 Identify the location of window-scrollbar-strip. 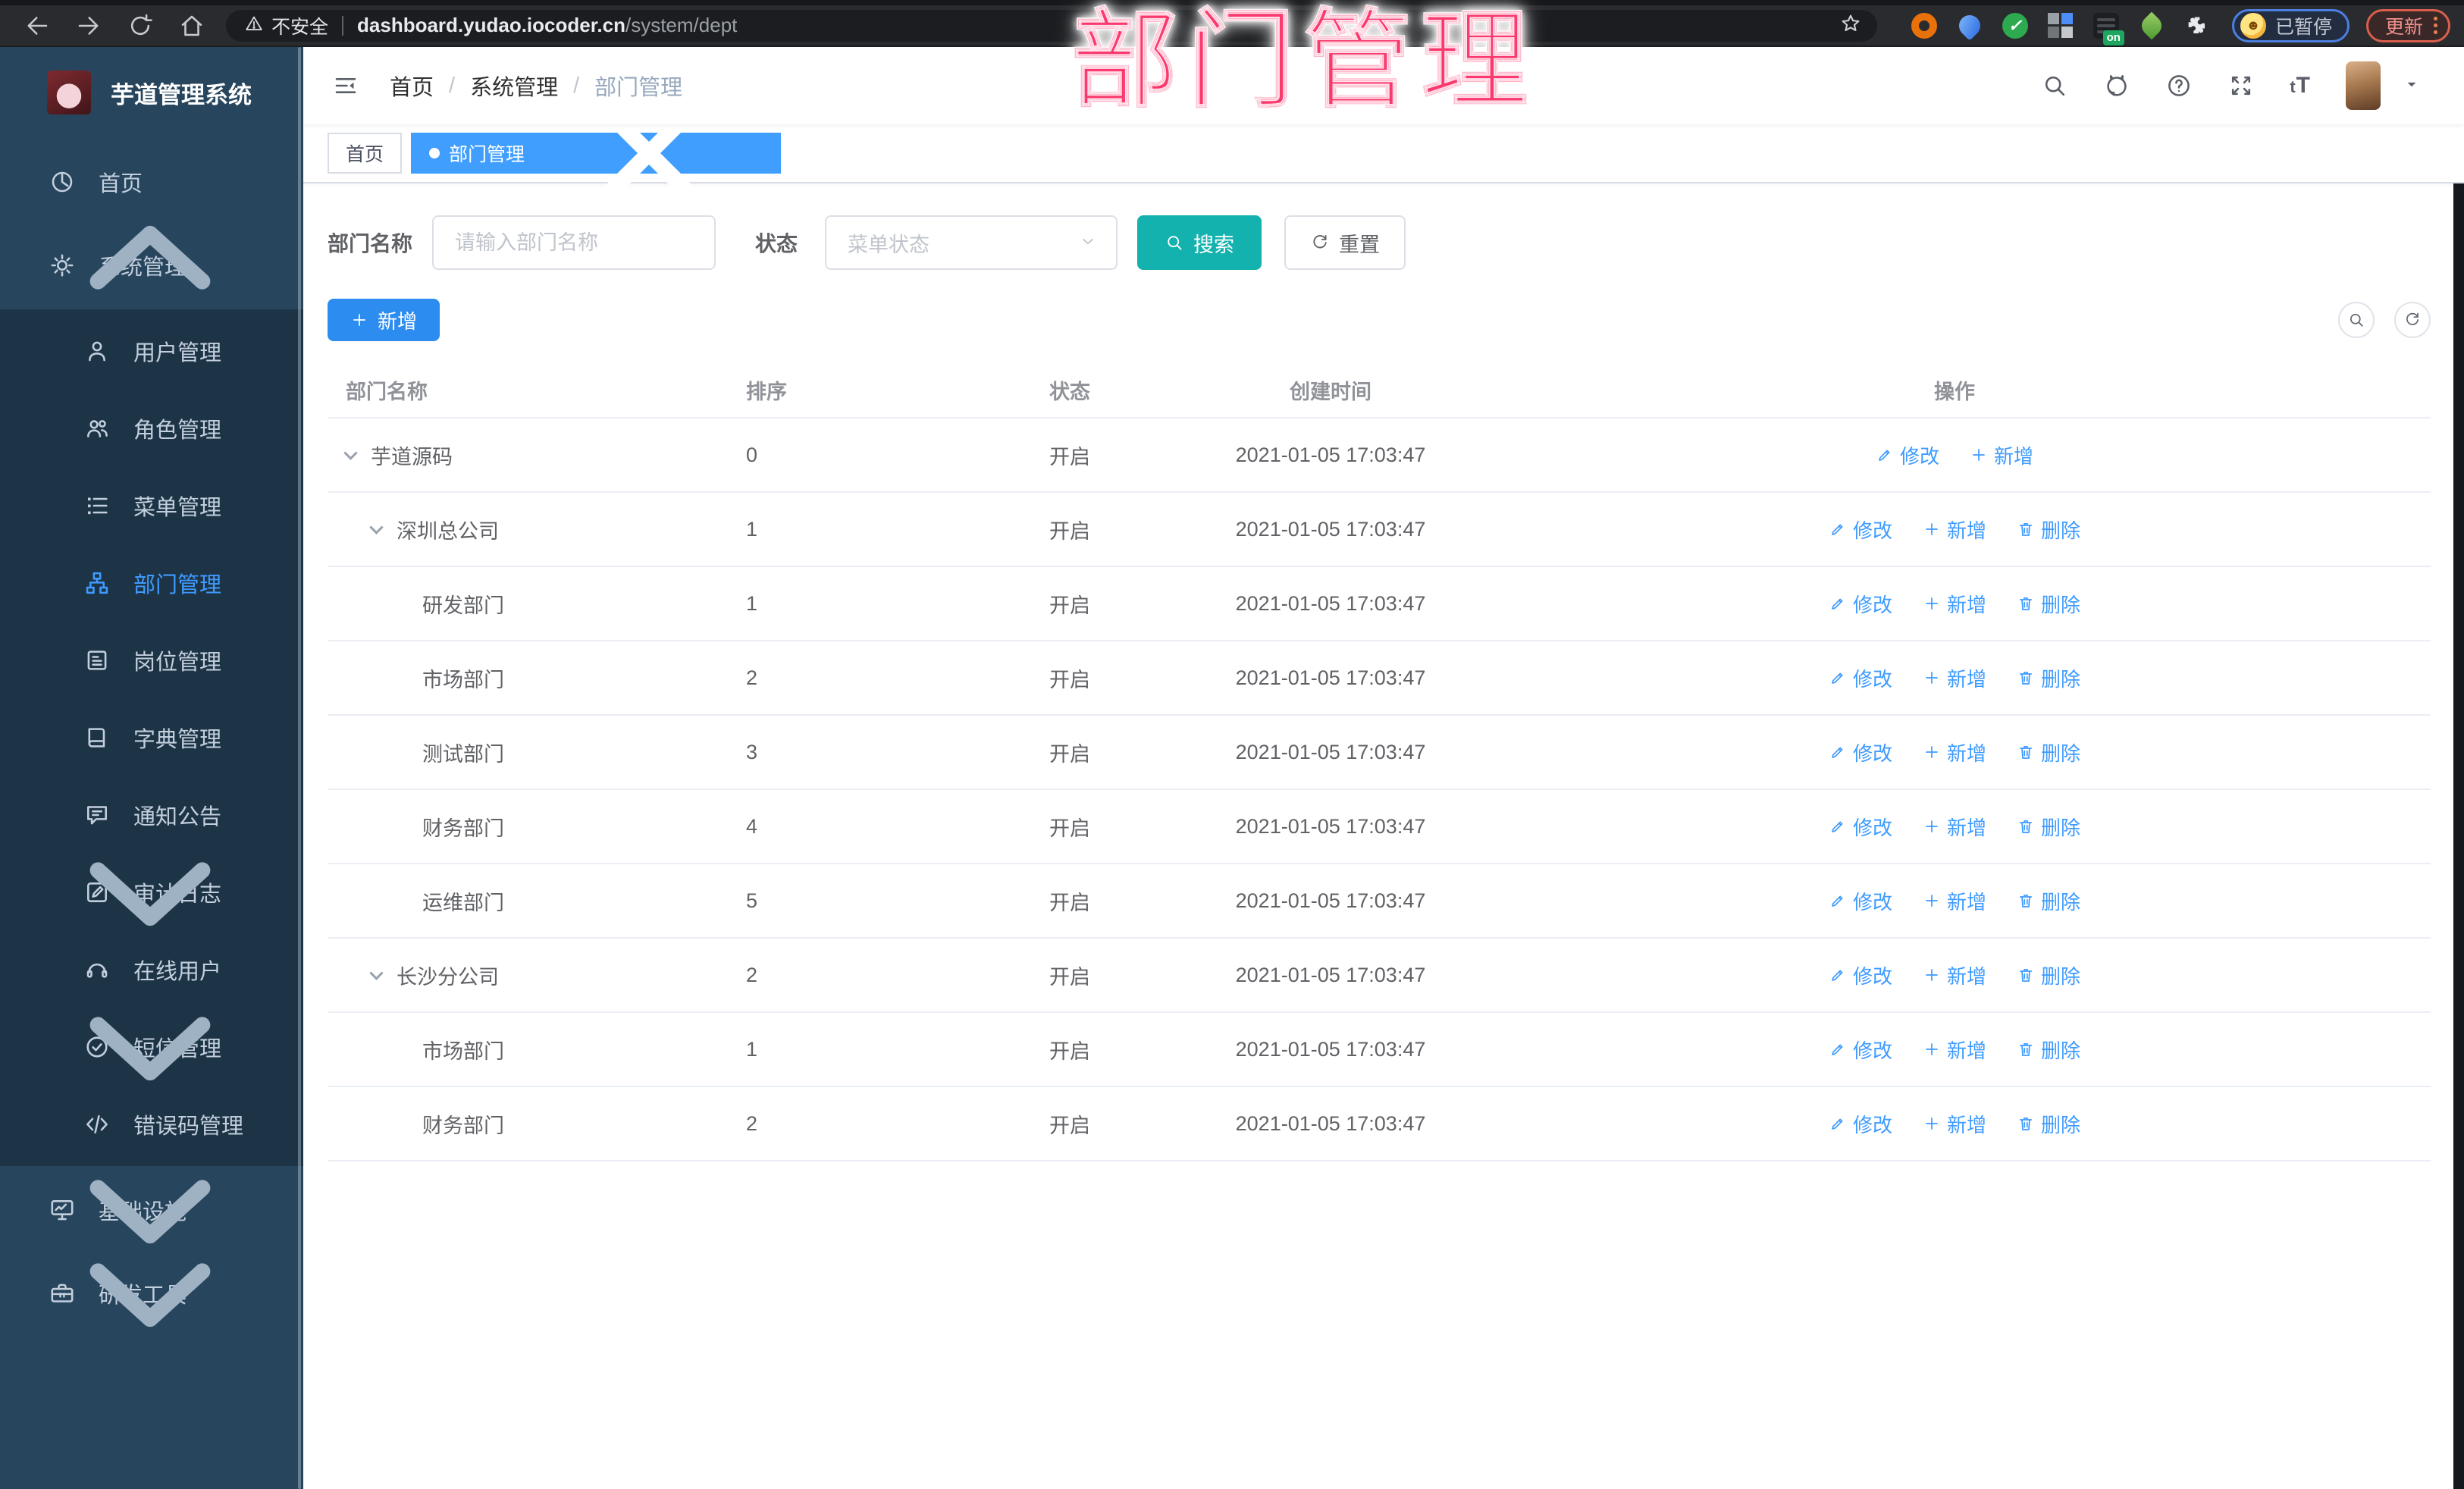
(2458, 768).